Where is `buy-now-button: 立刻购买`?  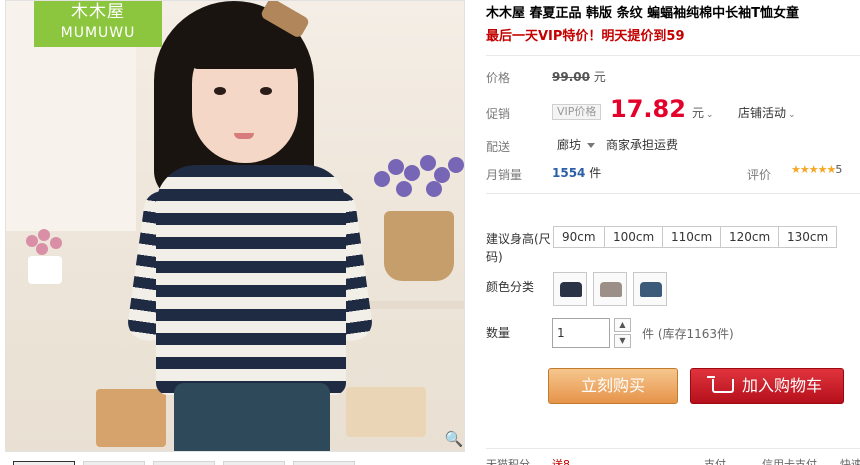
buy-now-button: 立刻购买 is located at coordinates (613, 386).